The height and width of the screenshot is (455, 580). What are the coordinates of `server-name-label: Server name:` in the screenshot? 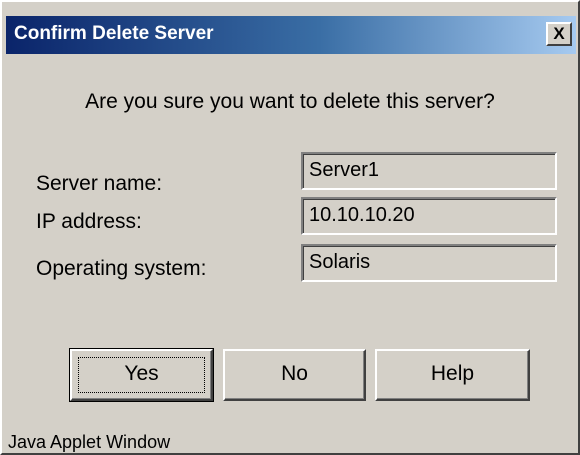 It's located at (99, 183).